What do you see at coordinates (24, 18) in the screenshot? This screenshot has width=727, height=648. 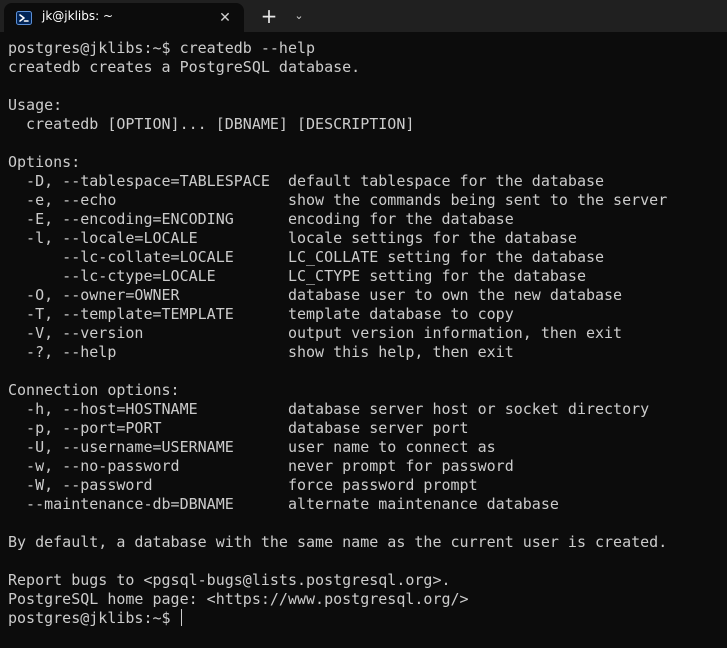 I see `terminal-icon` at bounding box center [24, 18].